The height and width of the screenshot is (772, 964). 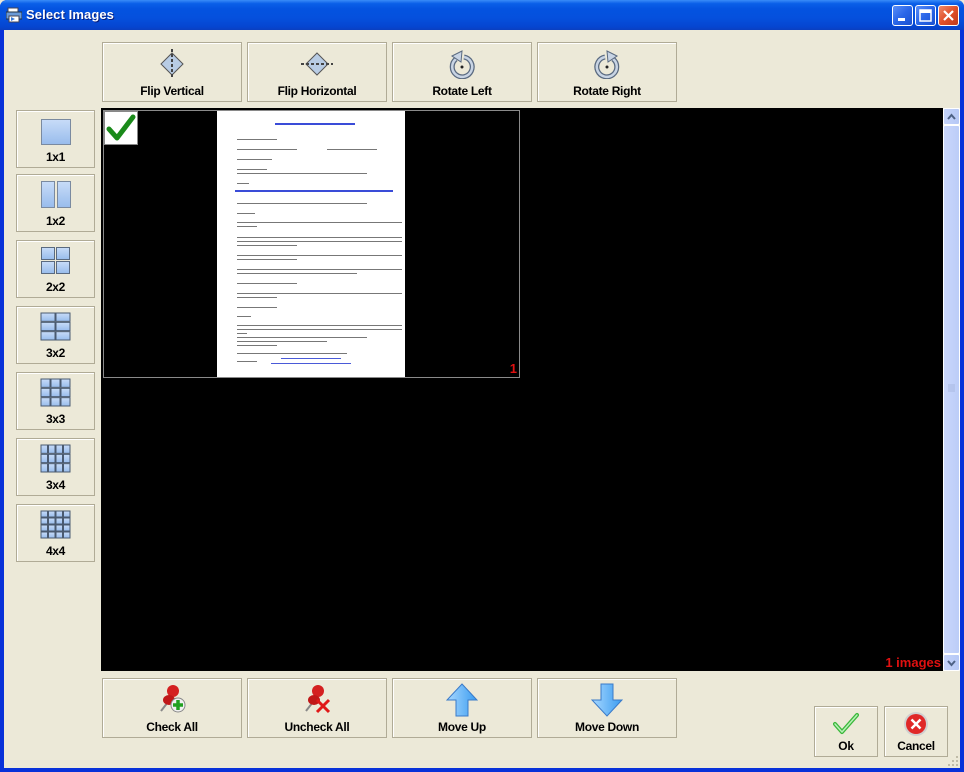 I want to click on image-count: 1 images, so click(x=913, y=662).